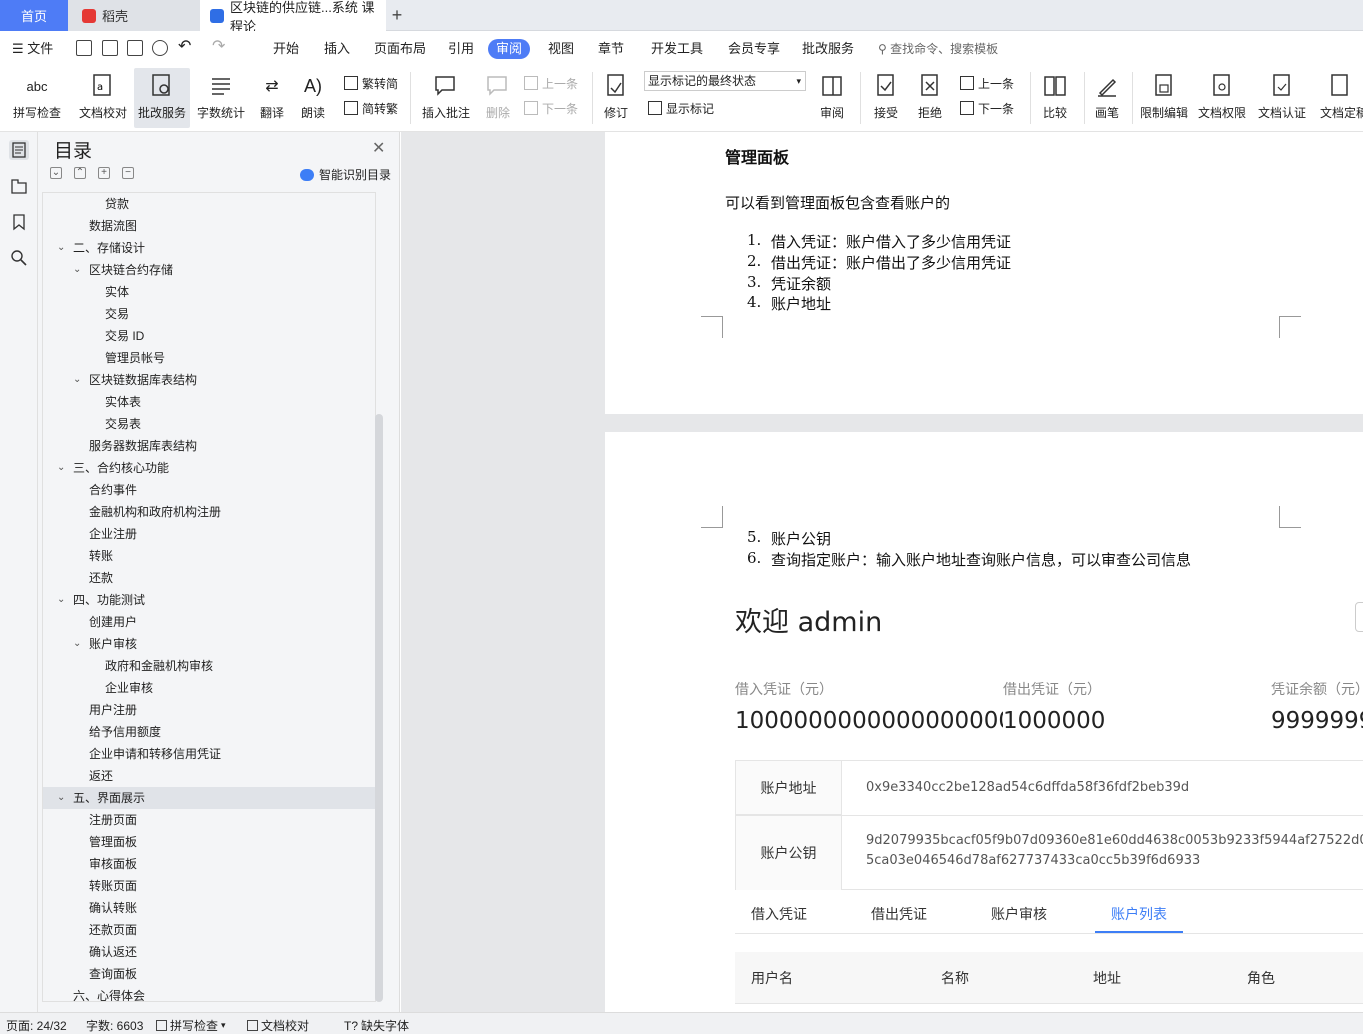 The height and width of the screenshot is (1034, 1363). What do you see at coordinates (987, 108) in the screenshot?
I see `next-change-button: 下一条` at bounding box center [987, 108].